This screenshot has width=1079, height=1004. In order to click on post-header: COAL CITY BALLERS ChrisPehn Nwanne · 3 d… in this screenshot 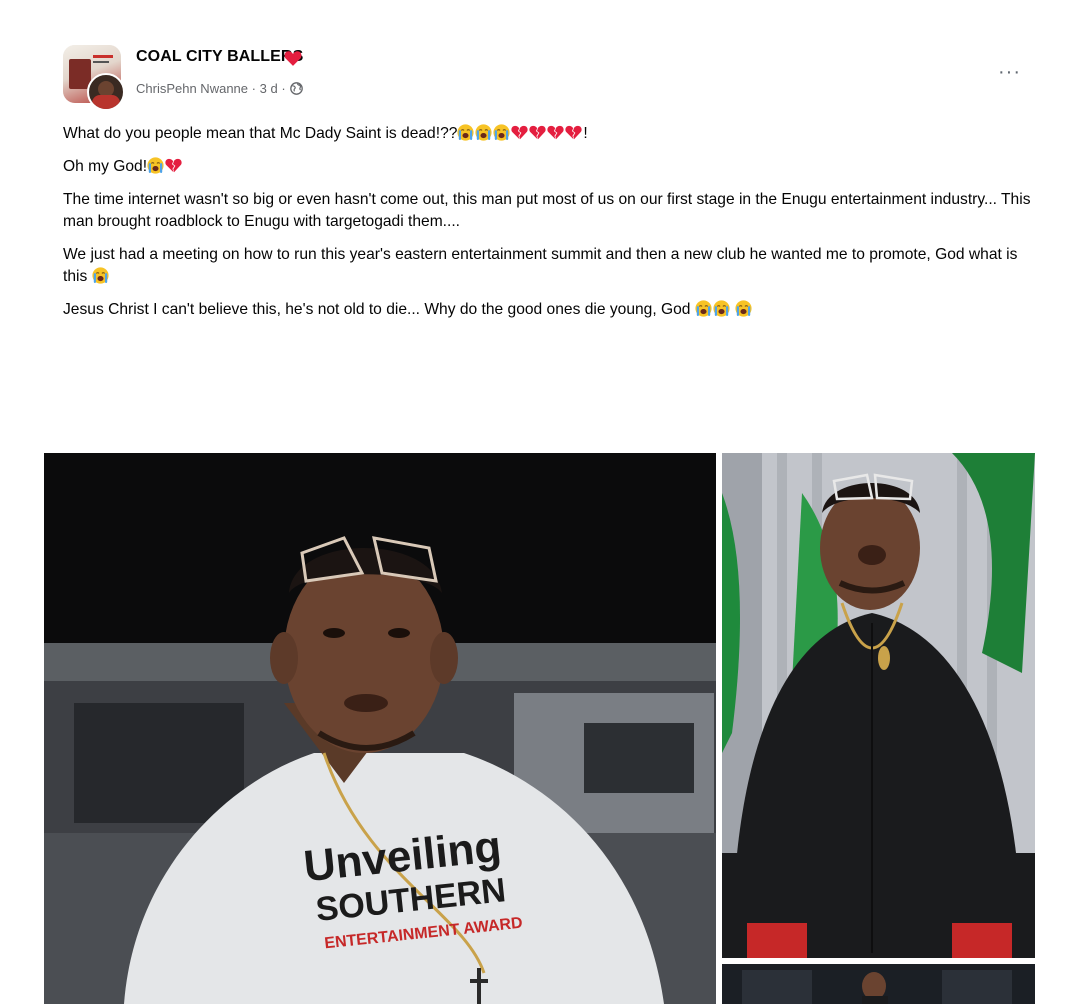, I will do `click(548, 78)`.